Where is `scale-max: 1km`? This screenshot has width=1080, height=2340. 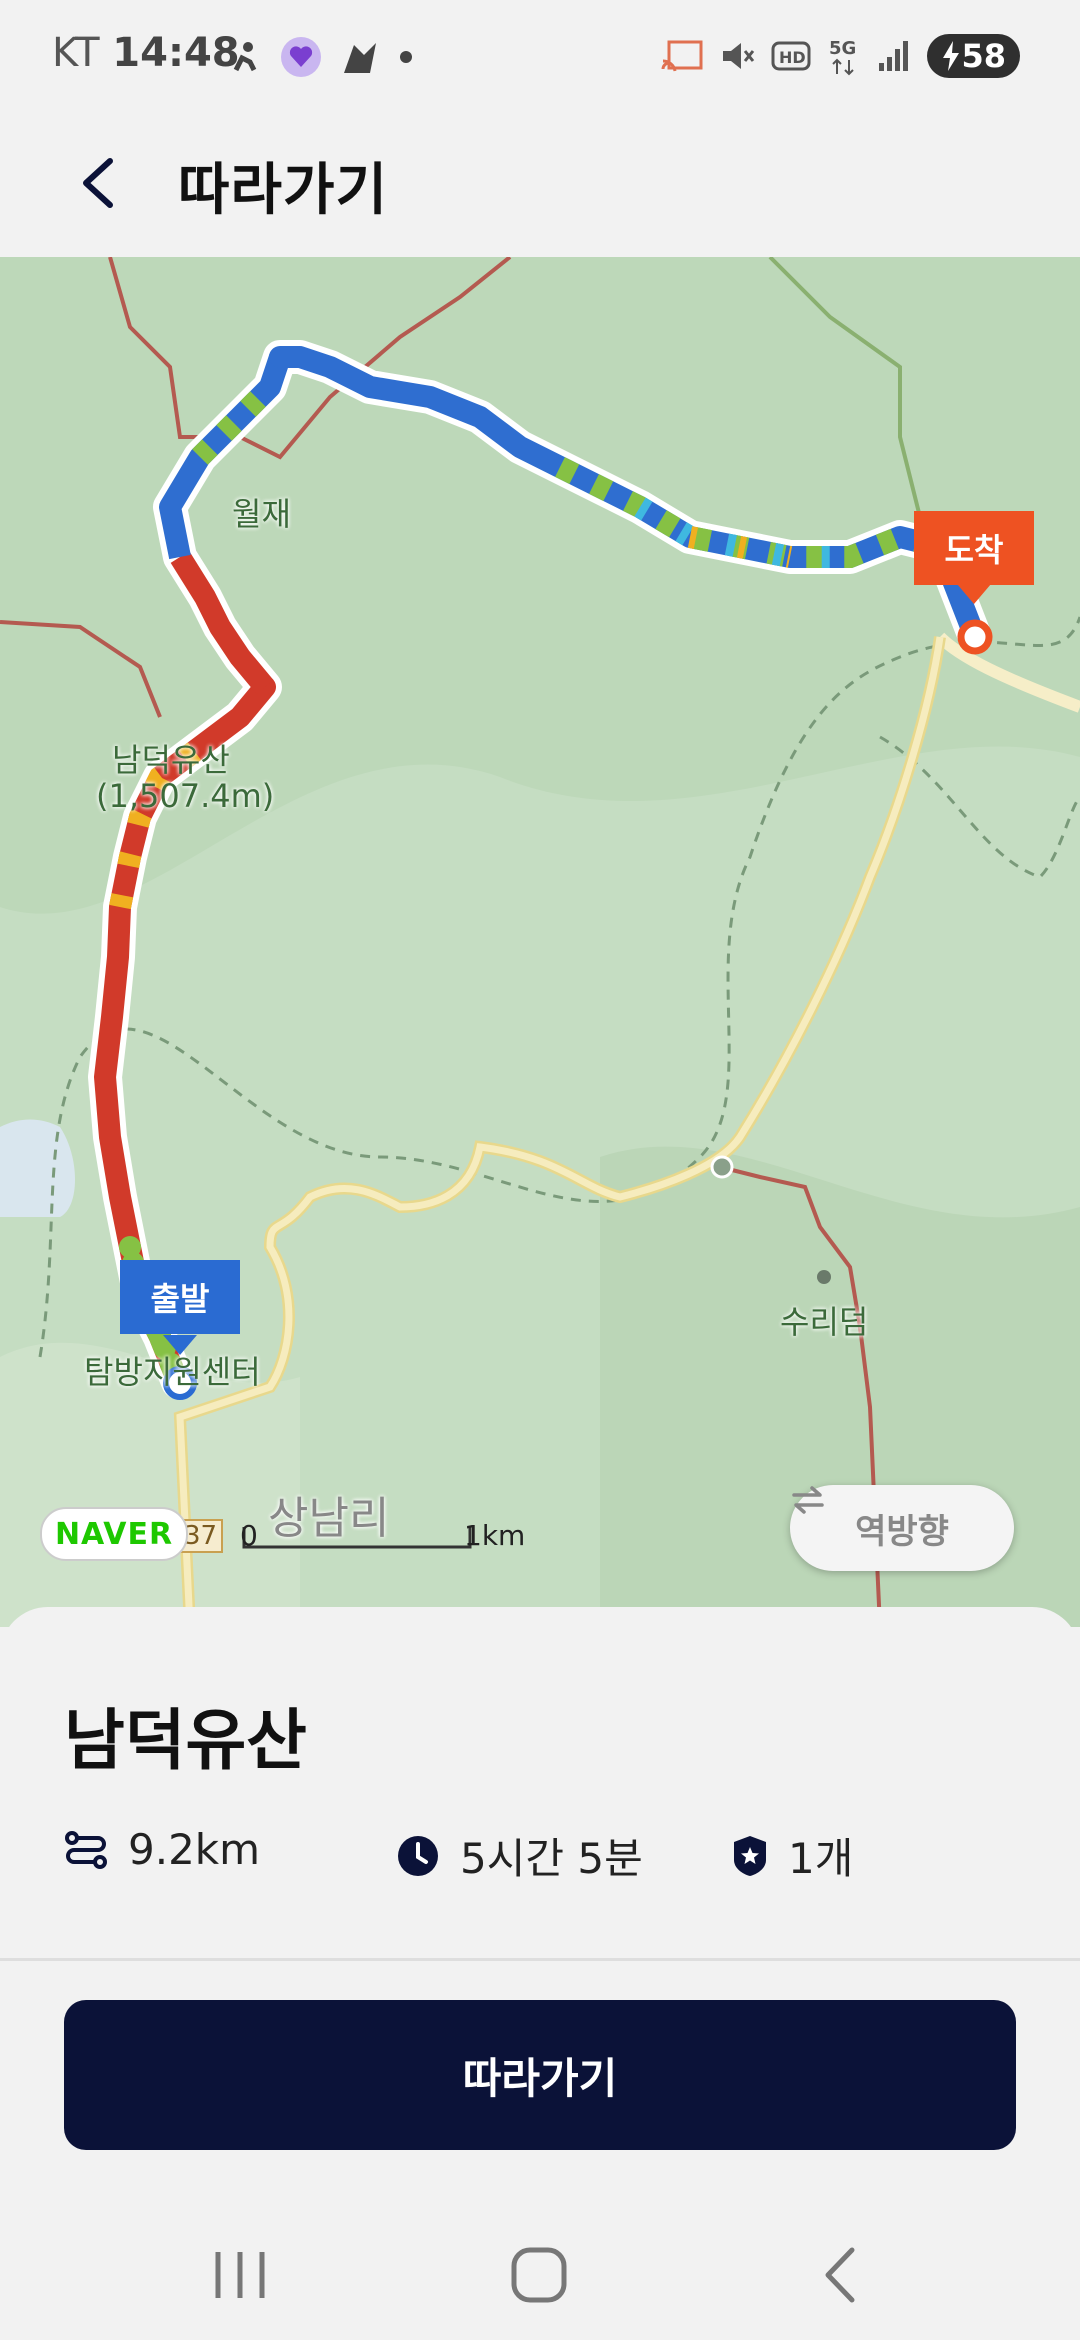
scale-max: 1km is located at coordinates (495, 1535).